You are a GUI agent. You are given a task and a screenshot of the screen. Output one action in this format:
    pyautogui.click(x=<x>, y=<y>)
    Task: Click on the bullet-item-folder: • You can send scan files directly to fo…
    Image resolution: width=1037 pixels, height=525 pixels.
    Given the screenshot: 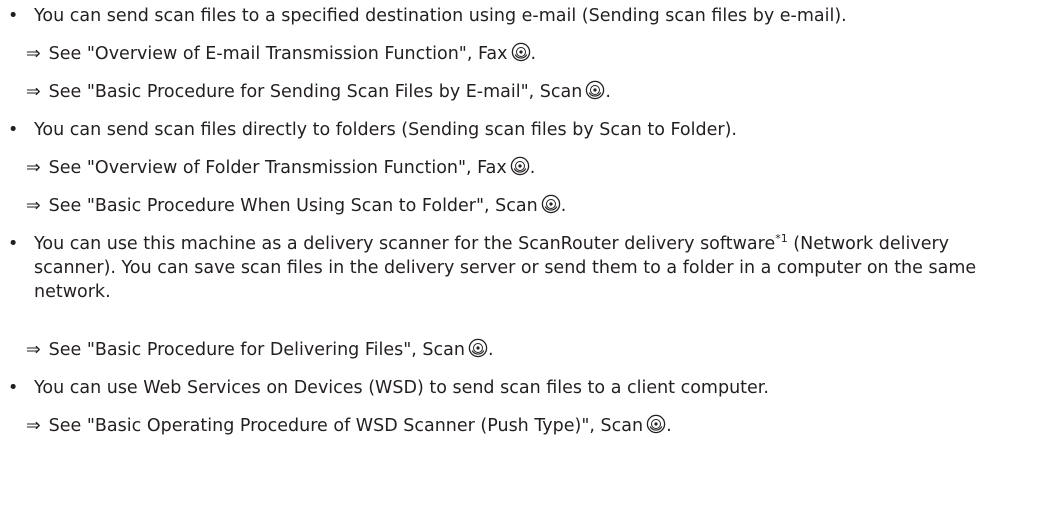 What is the action you would take?
    pyautogui.click(x=519, y=130)
    